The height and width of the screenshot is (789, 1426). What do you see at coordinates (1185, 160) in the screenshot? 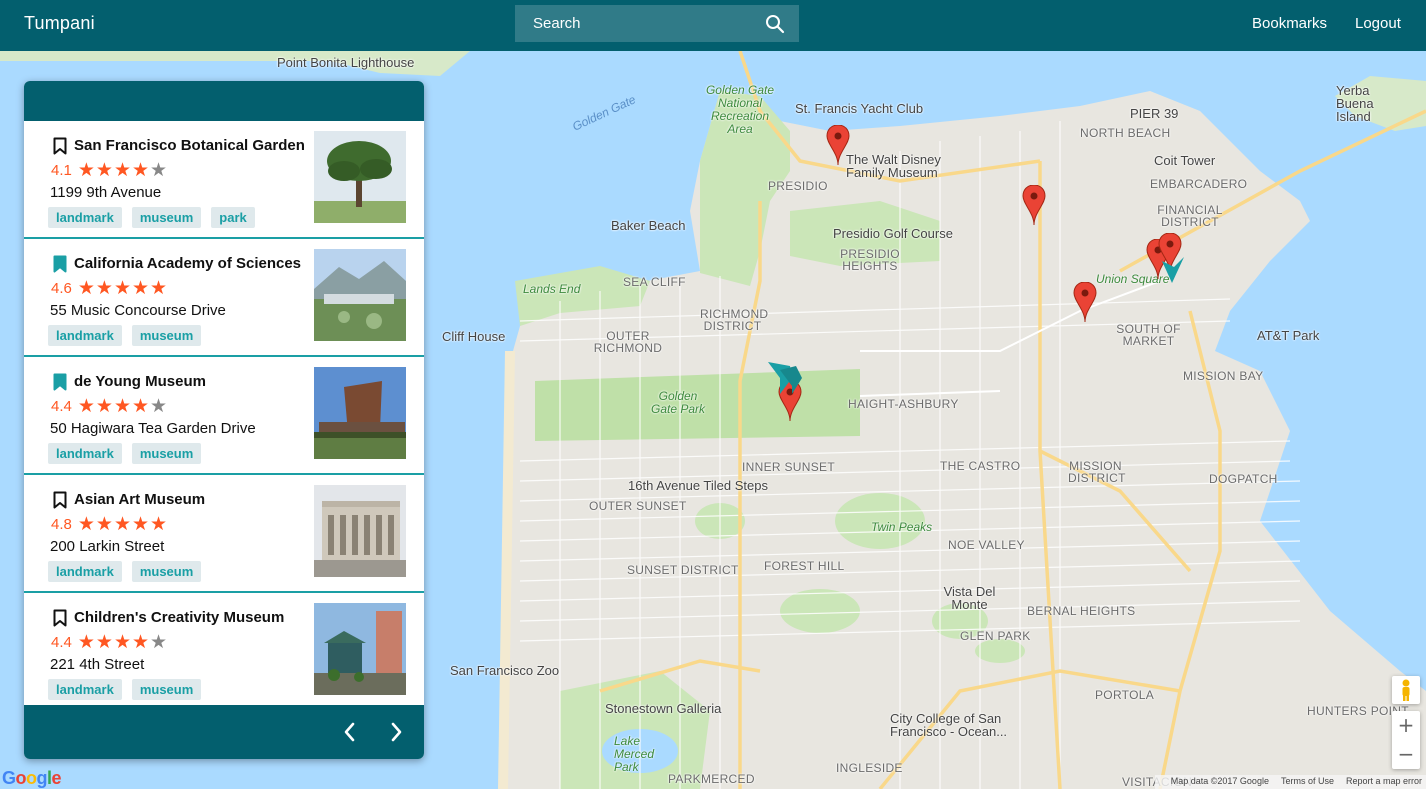
I see `map-label-coit-tower: Coit Tower` at bounding box center [1185, 160].